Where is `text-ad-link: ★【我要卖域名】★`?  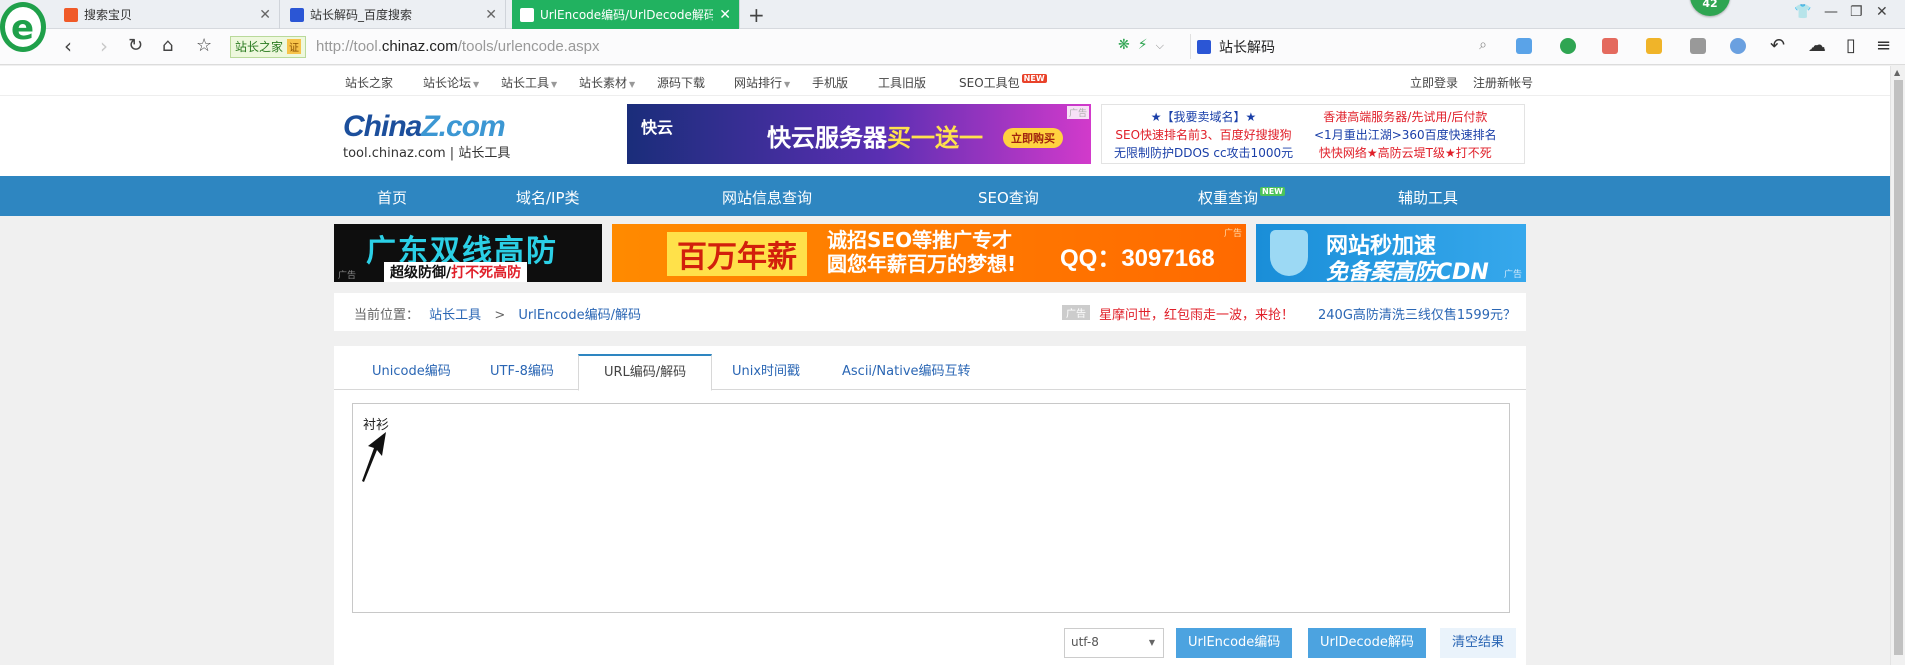
text-ad-link: ★【我要卖域名】★ is located at coordinates (1203, 117).